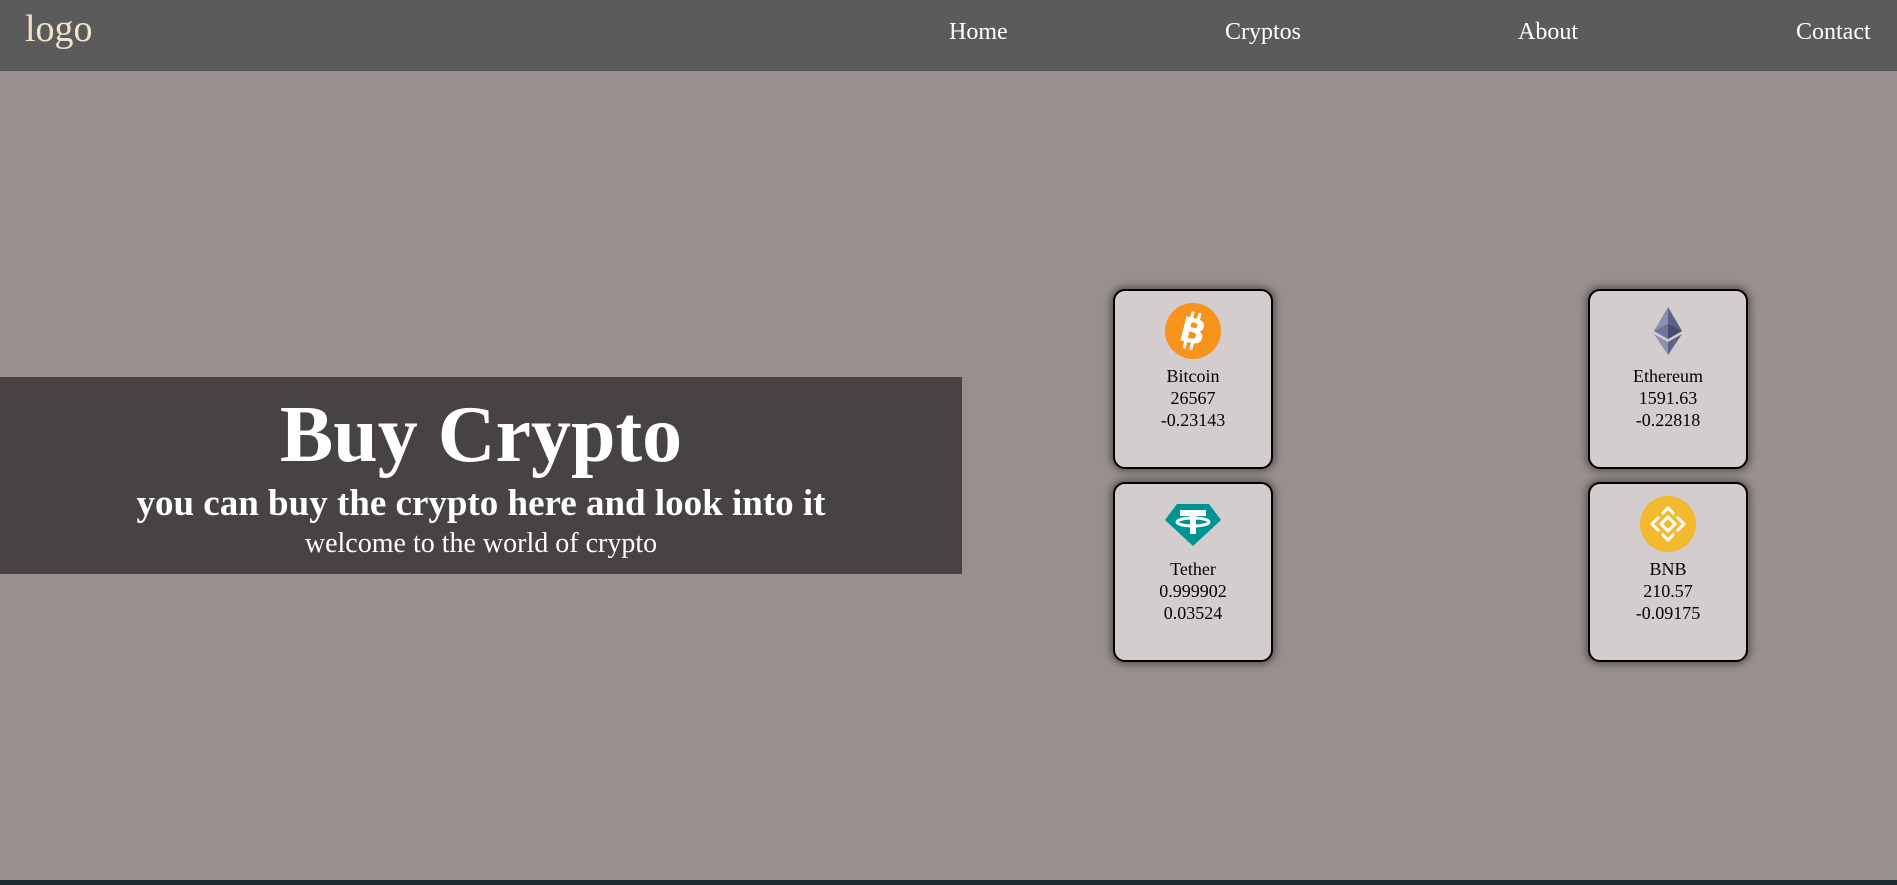 The height and width of the screenshot is (885, 1897). Describe the element at coordinates (481, 543) in the screenshot. I see `hero-tagline: welcome to the world of crypto` at that location.